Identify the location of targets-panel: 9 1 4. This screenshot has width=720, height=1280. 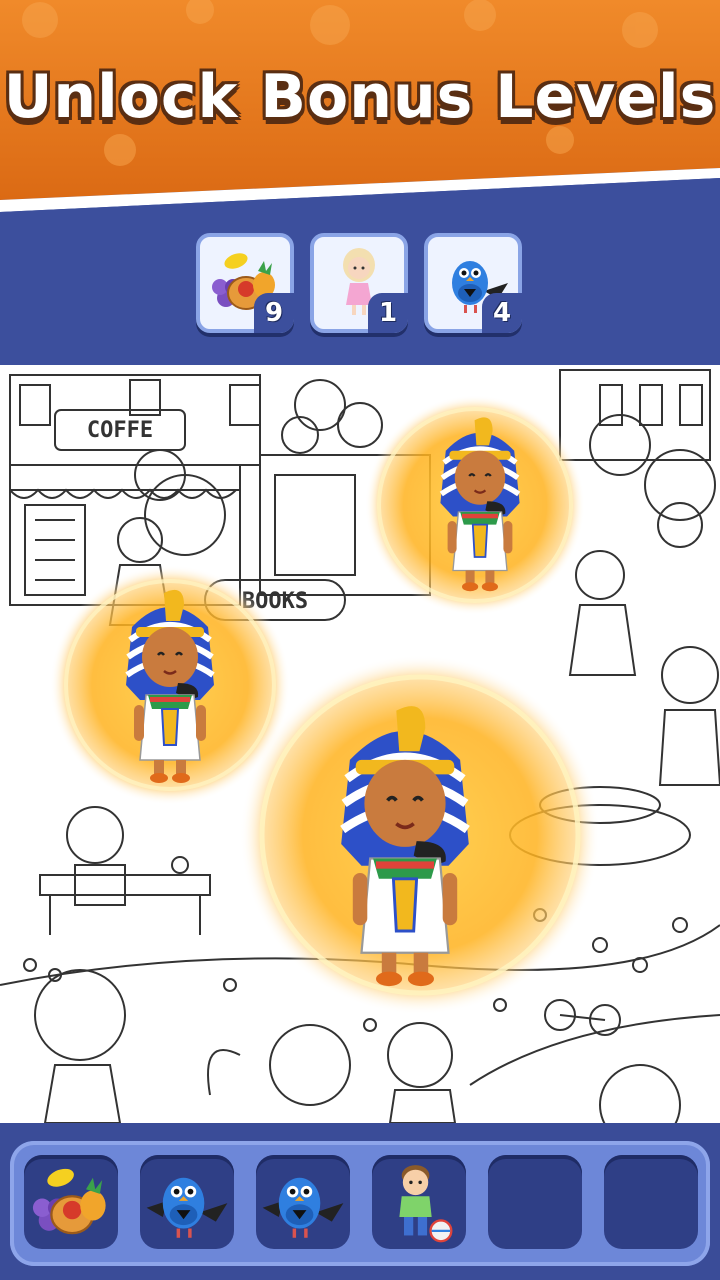
(360, 290).